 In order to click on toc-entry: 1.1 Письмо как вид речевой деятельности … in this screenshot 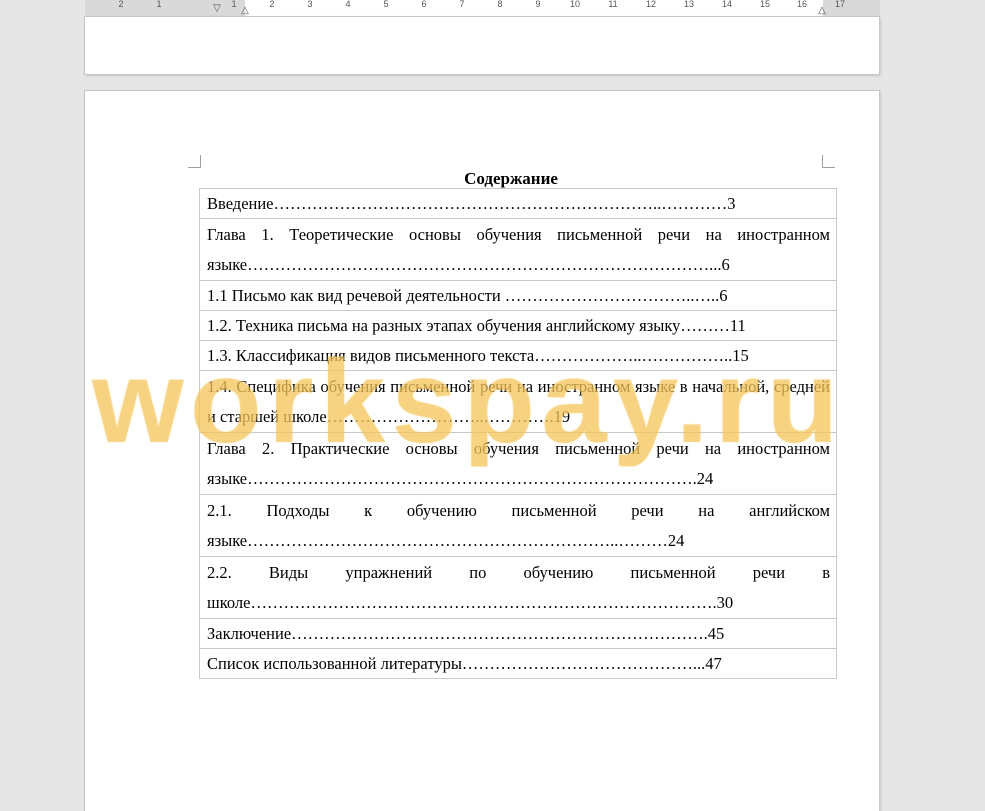, I will do `click(518, 295)`.